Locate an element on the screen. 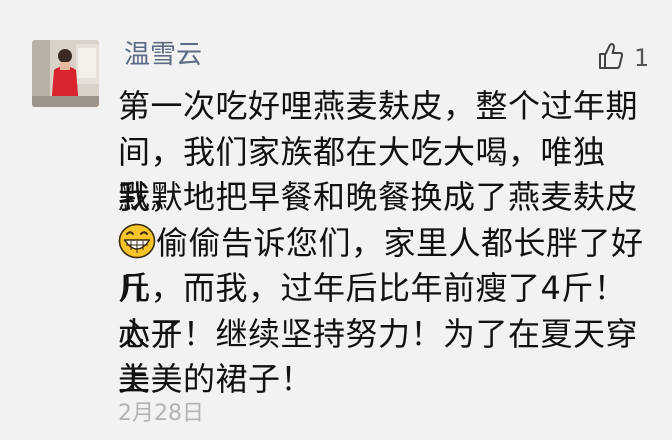 The image size is (672, 440). comment-line-text: 默默地把早餐和晚餐换成了燕麦麸皮 is located at coordinates (378, 197).